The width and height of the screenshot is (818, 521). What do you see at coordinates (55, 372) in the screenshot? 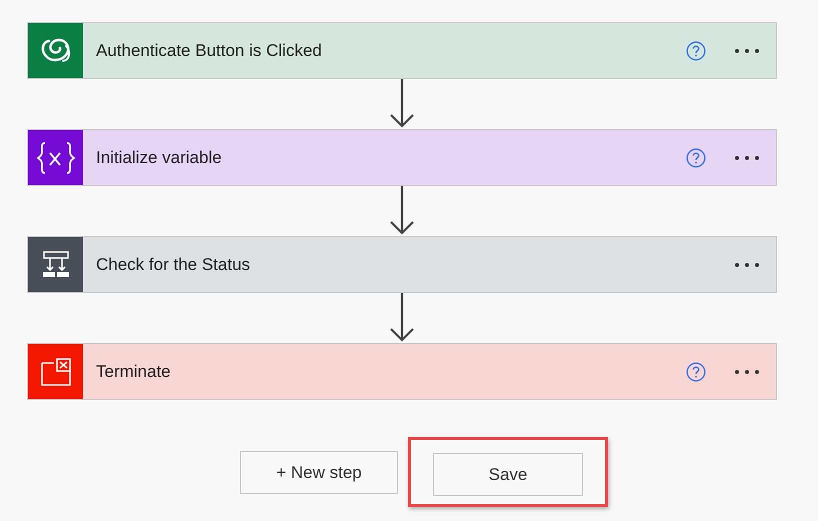
I see `window-close-icon` at bounding box center [55, 372].